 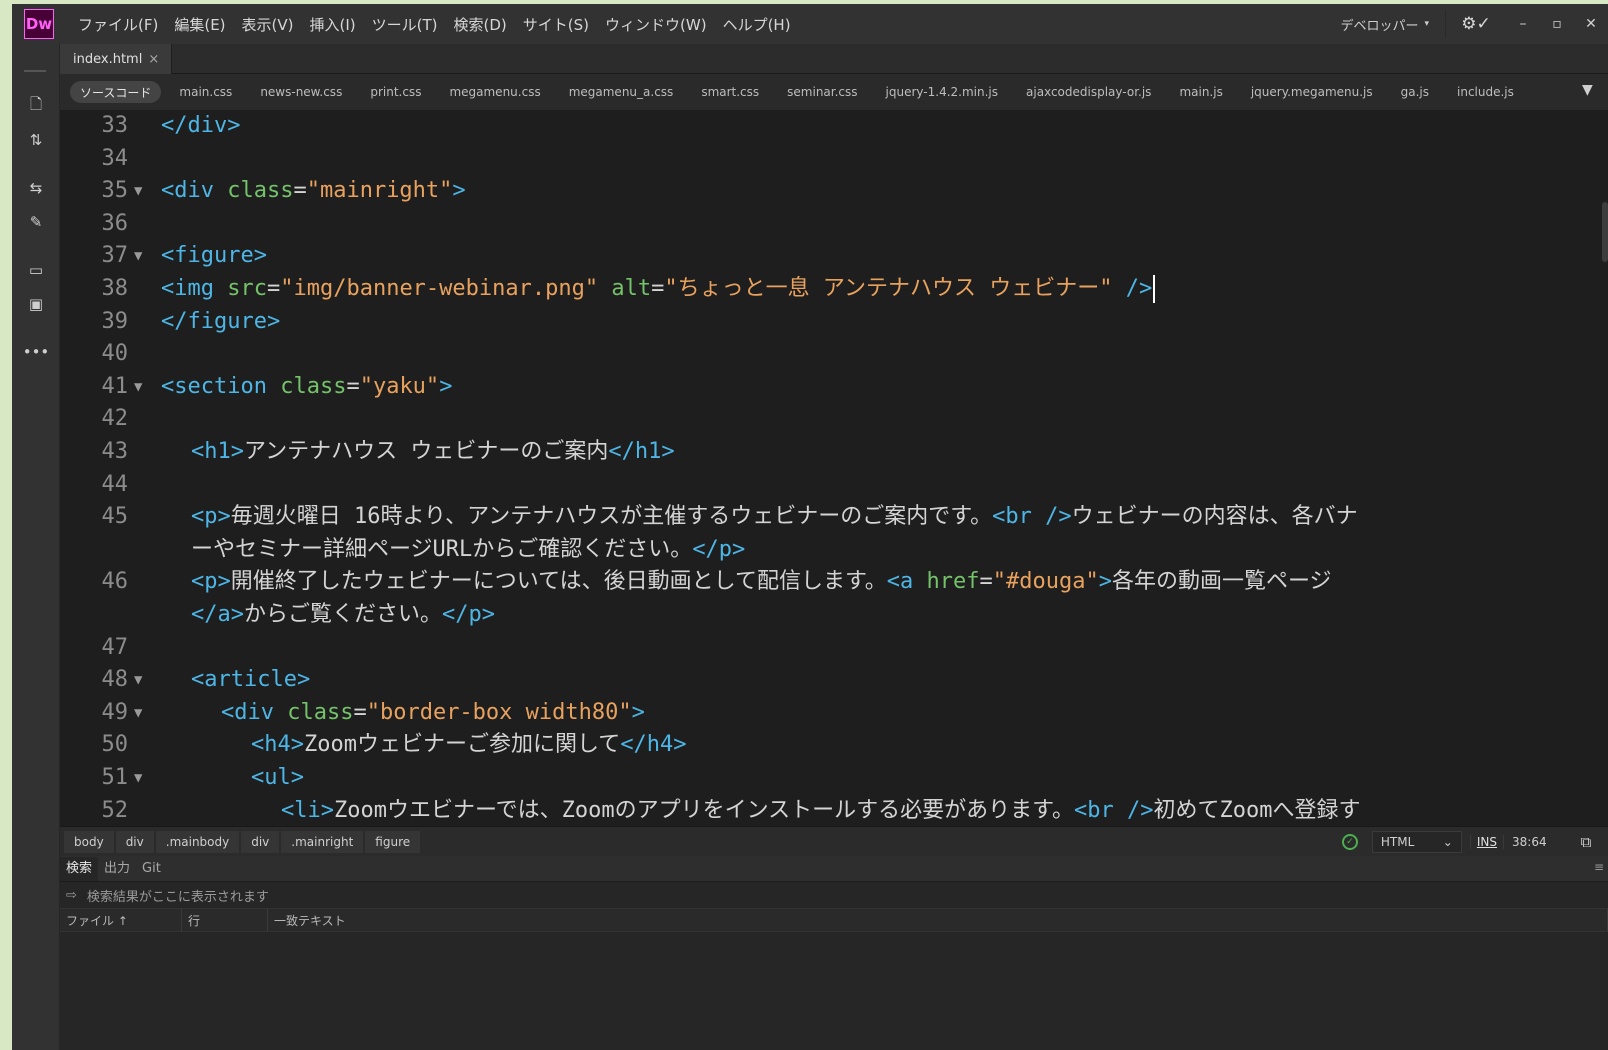 I want to click on related-file: megamenu.css, so click(x=494, y=92).